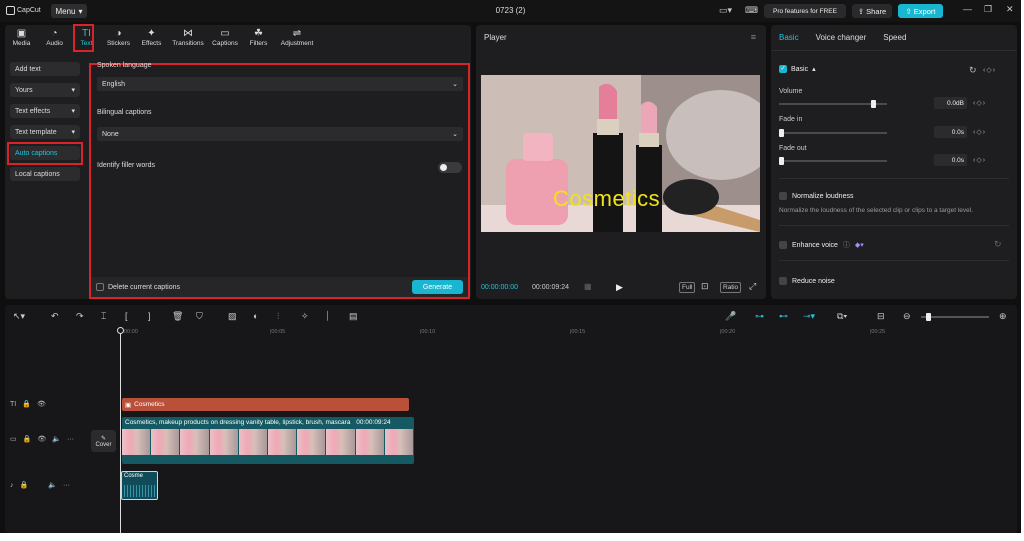 This screenshot has height=541, width=1024. What do you see at coordinates (45, 111) in the screenshot?
I see `side-item-text-effects: Text effects ▾` at bounding box center [45, 111].